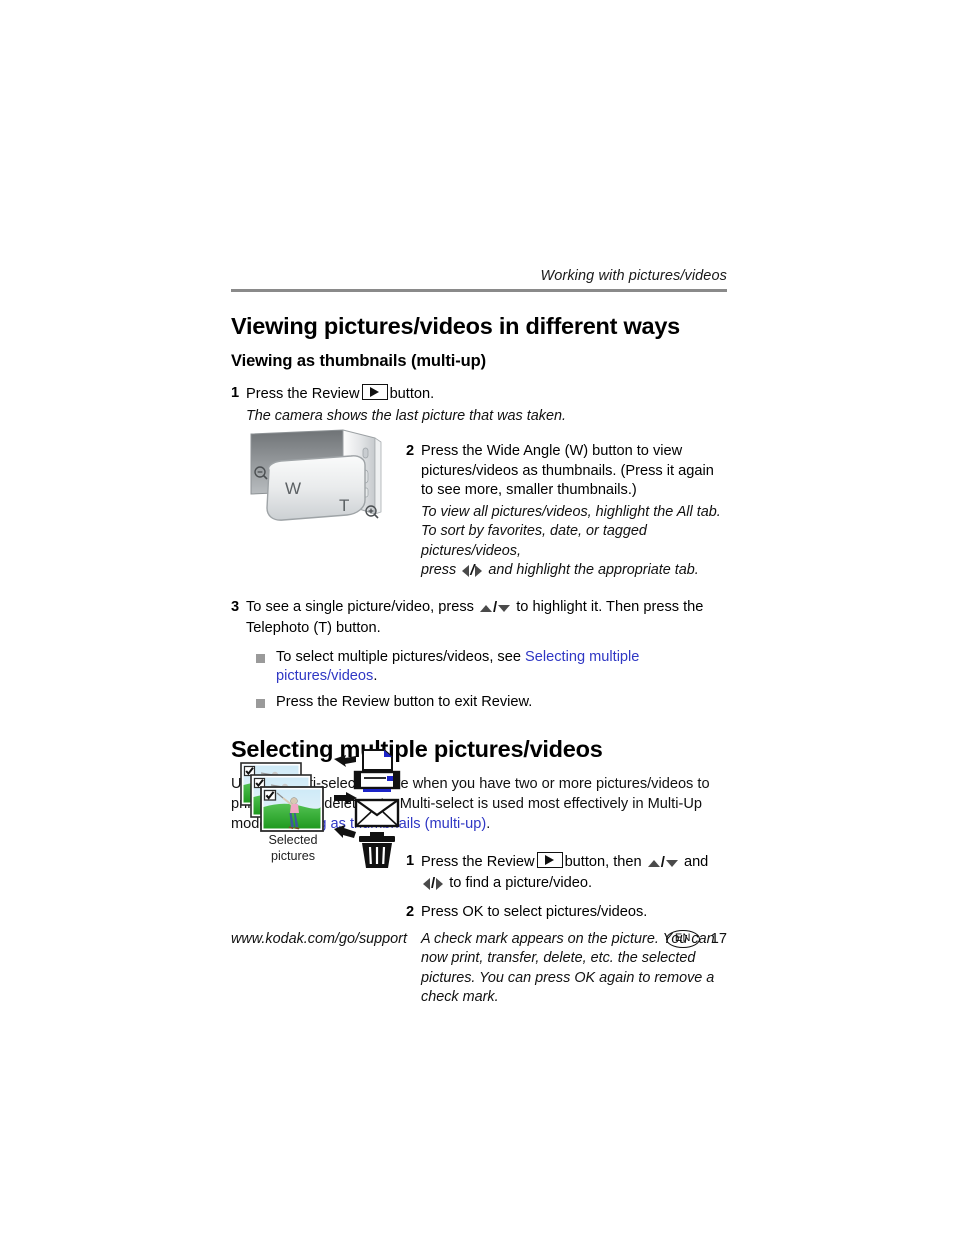 This screenshot has width=954, height=1235. What do you see at coordinates (293, 848) in the screenshot?
I see `selected-pictures-caption: Selected pictures` at bounding box center [293, 848].